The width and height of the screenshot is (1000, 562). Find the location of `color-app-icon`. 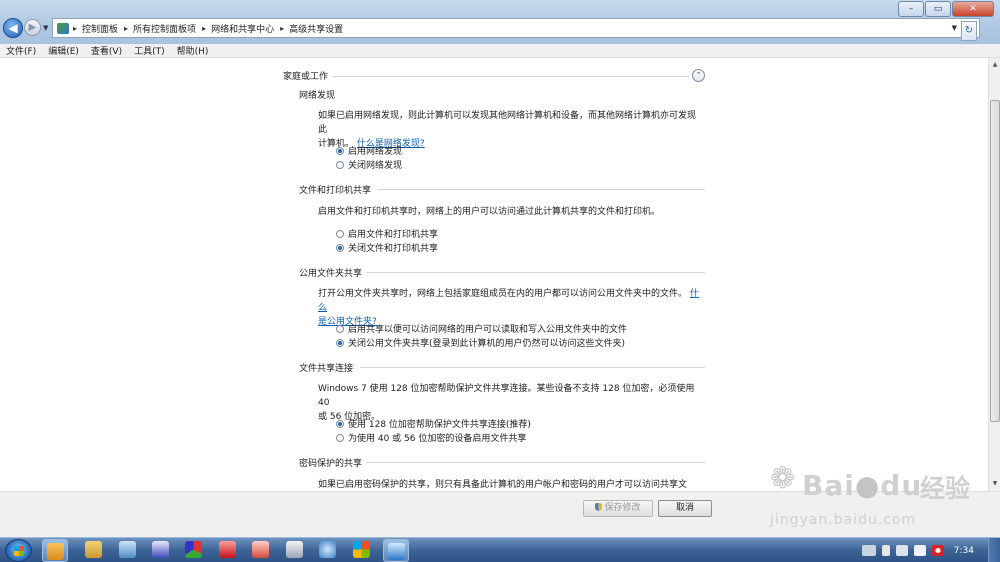

color-app-icon is located at coordinates (193, 549).